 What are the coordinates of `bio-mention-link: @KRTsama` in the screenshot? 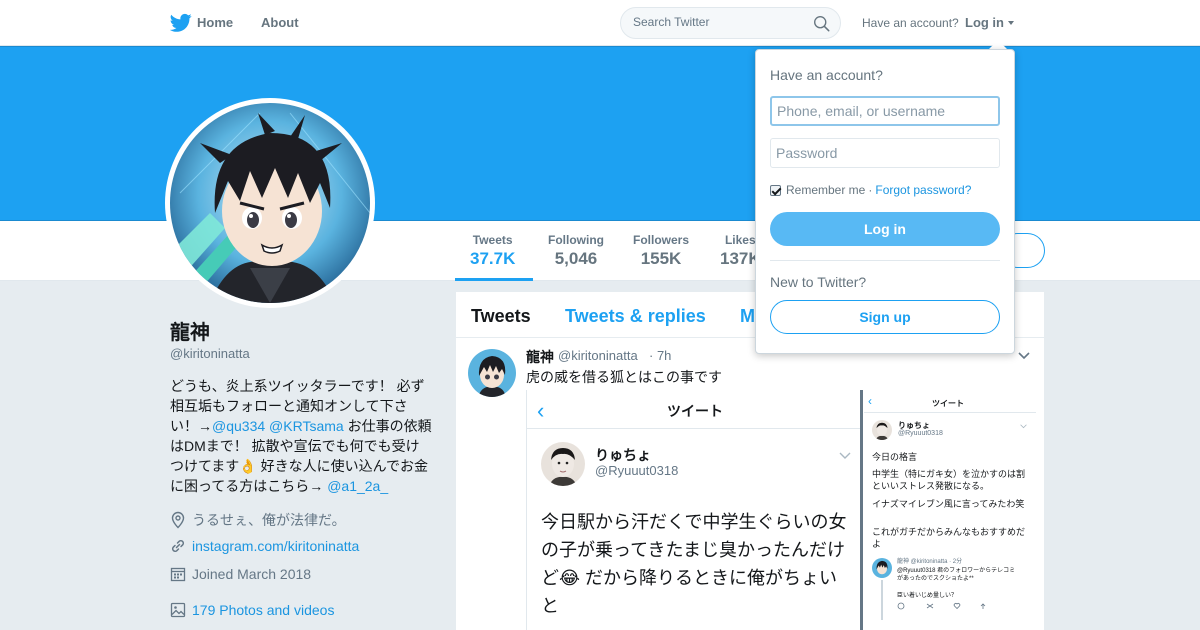 It's located at (306, 426).